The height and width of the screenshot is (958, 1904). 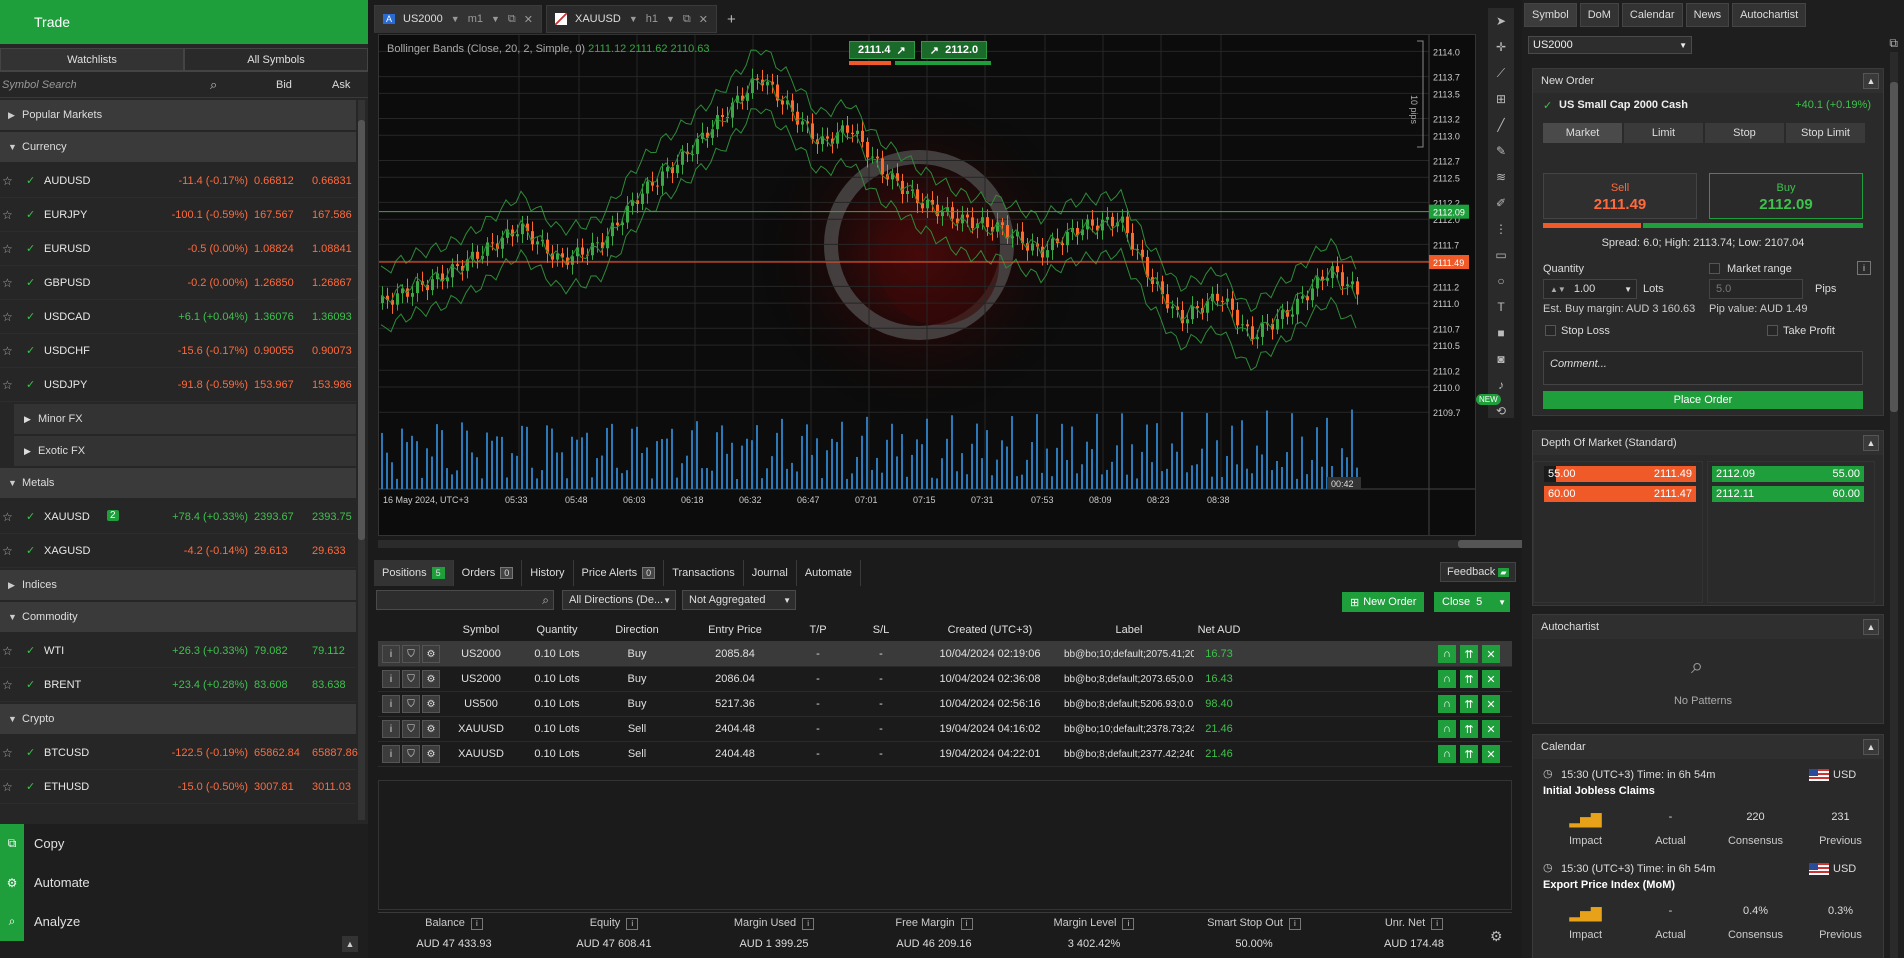 I want to click on feedback-button: Feedback ▰, so click(x=1478, y=572).